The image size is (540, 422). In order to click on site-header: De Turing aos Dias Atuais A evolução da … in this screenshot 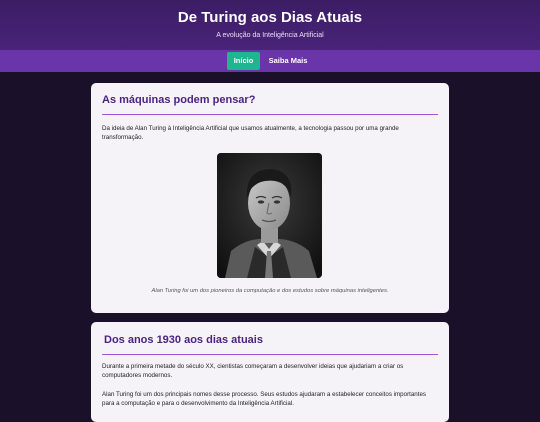, I will do `click(270, 25)`.